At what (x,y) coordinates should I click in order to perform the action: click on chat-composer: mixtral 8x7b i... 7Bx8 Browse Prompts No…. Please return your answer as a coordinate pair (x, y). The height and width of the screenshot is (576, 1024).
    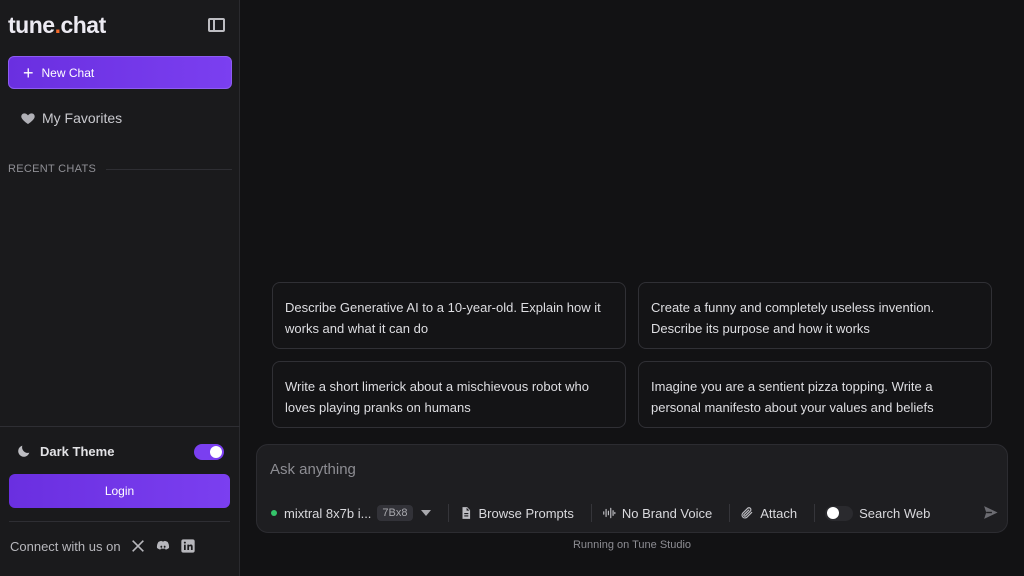
    Looking at the image, I should click on (632, 488).